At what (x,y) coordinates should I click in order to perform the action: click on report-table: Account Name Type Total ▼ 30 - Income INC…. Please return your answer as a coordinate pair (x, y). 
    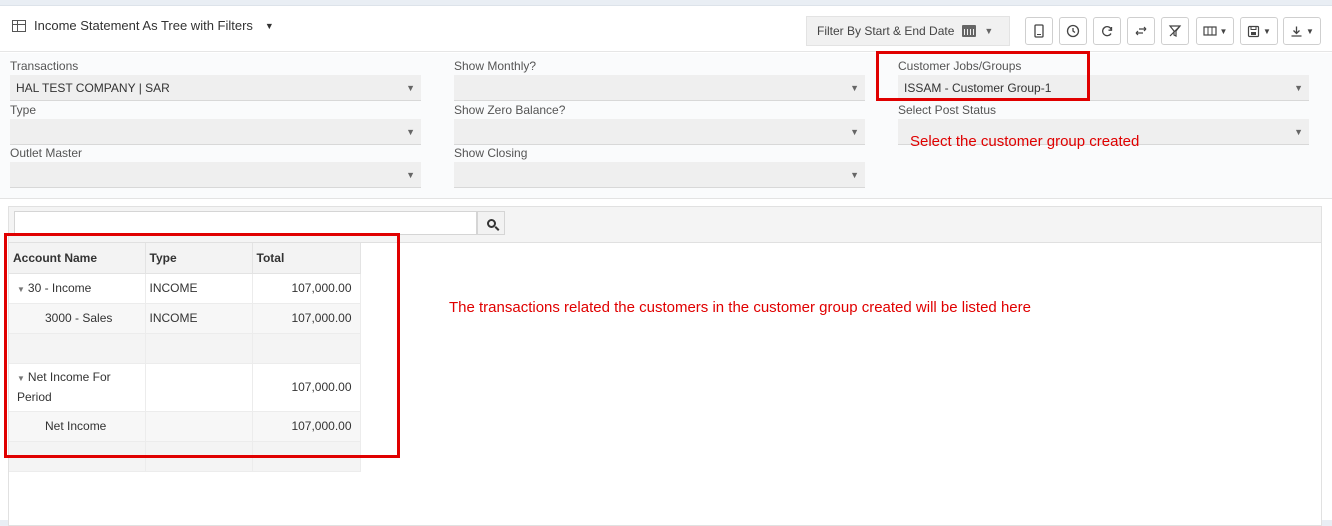
    Looking at the image, I should click on (185, 357).